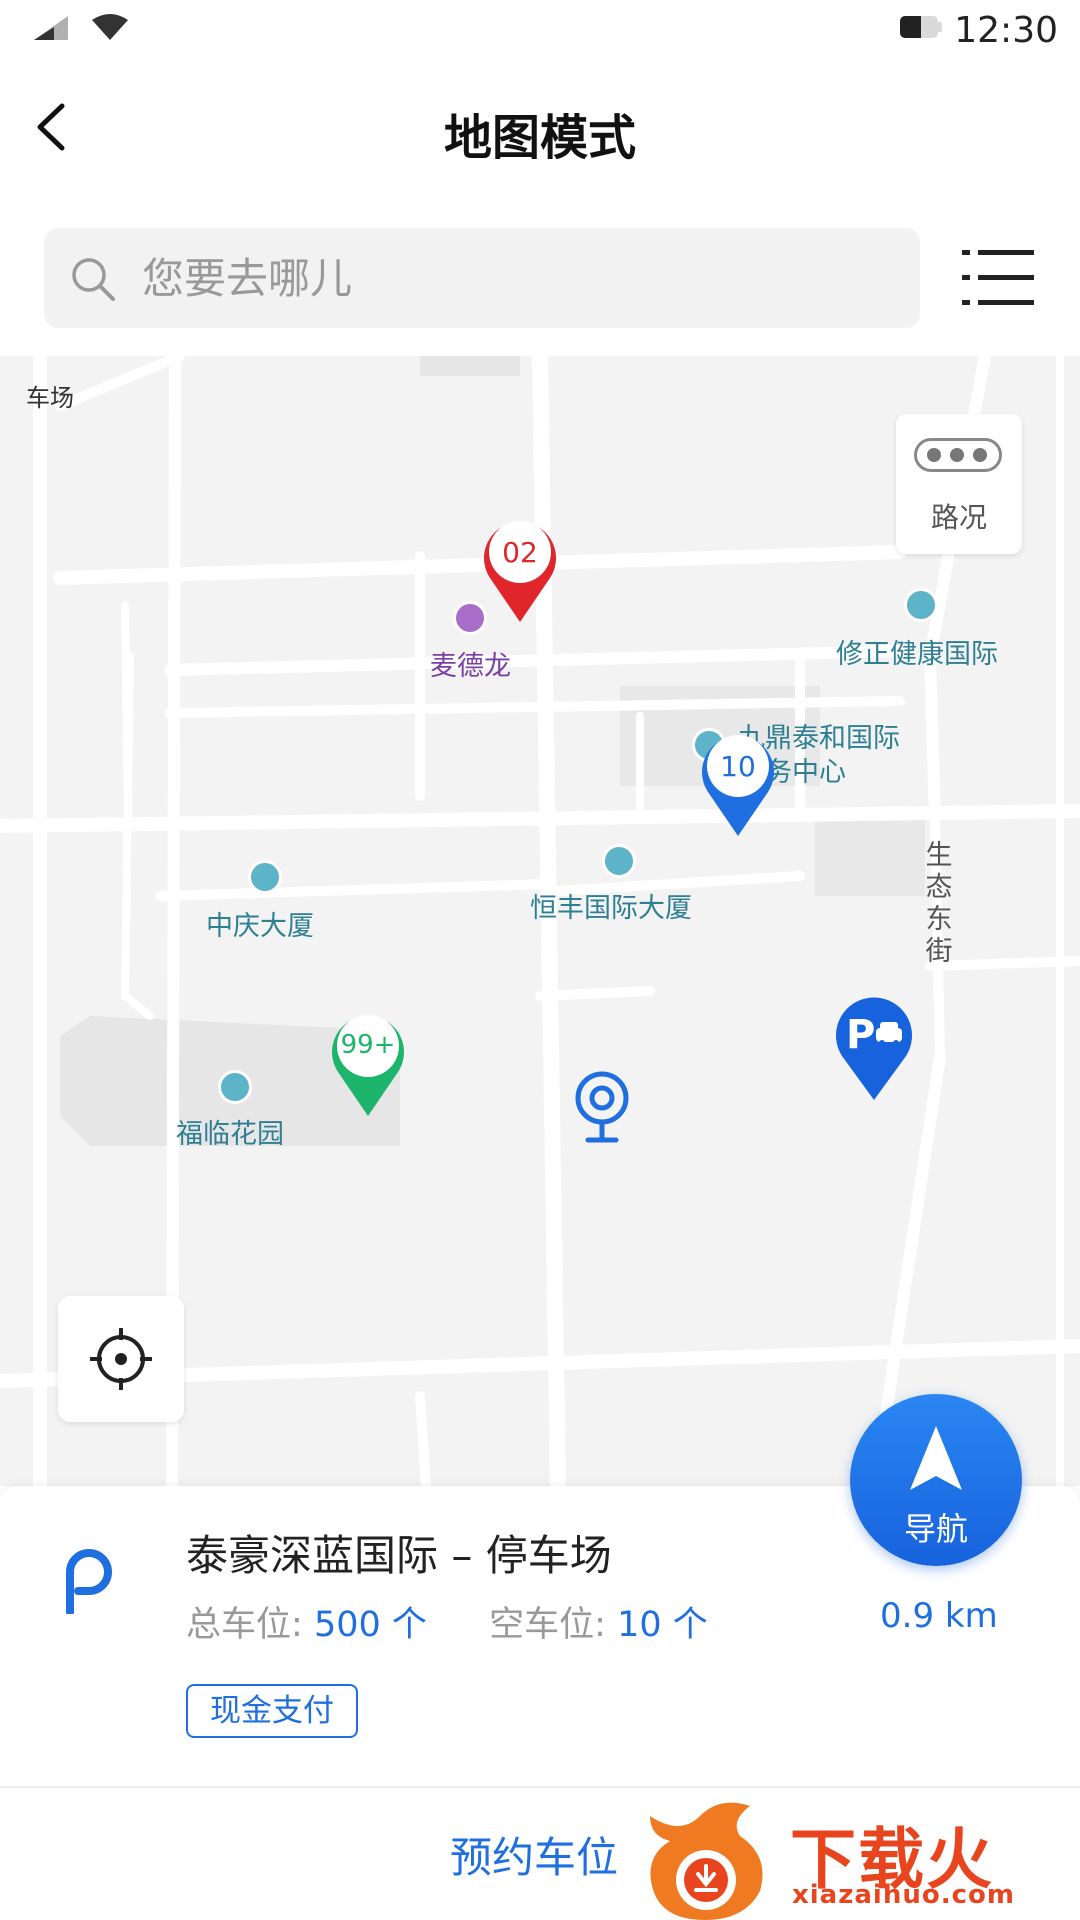 This screenshot has height=1920, width=1080. What do you see at coordinates (447, 1621) in the screenshot?
I see `parking-stats: 总车位: 500 个 空车位: 10 个` at bounding box center [447, 1621].